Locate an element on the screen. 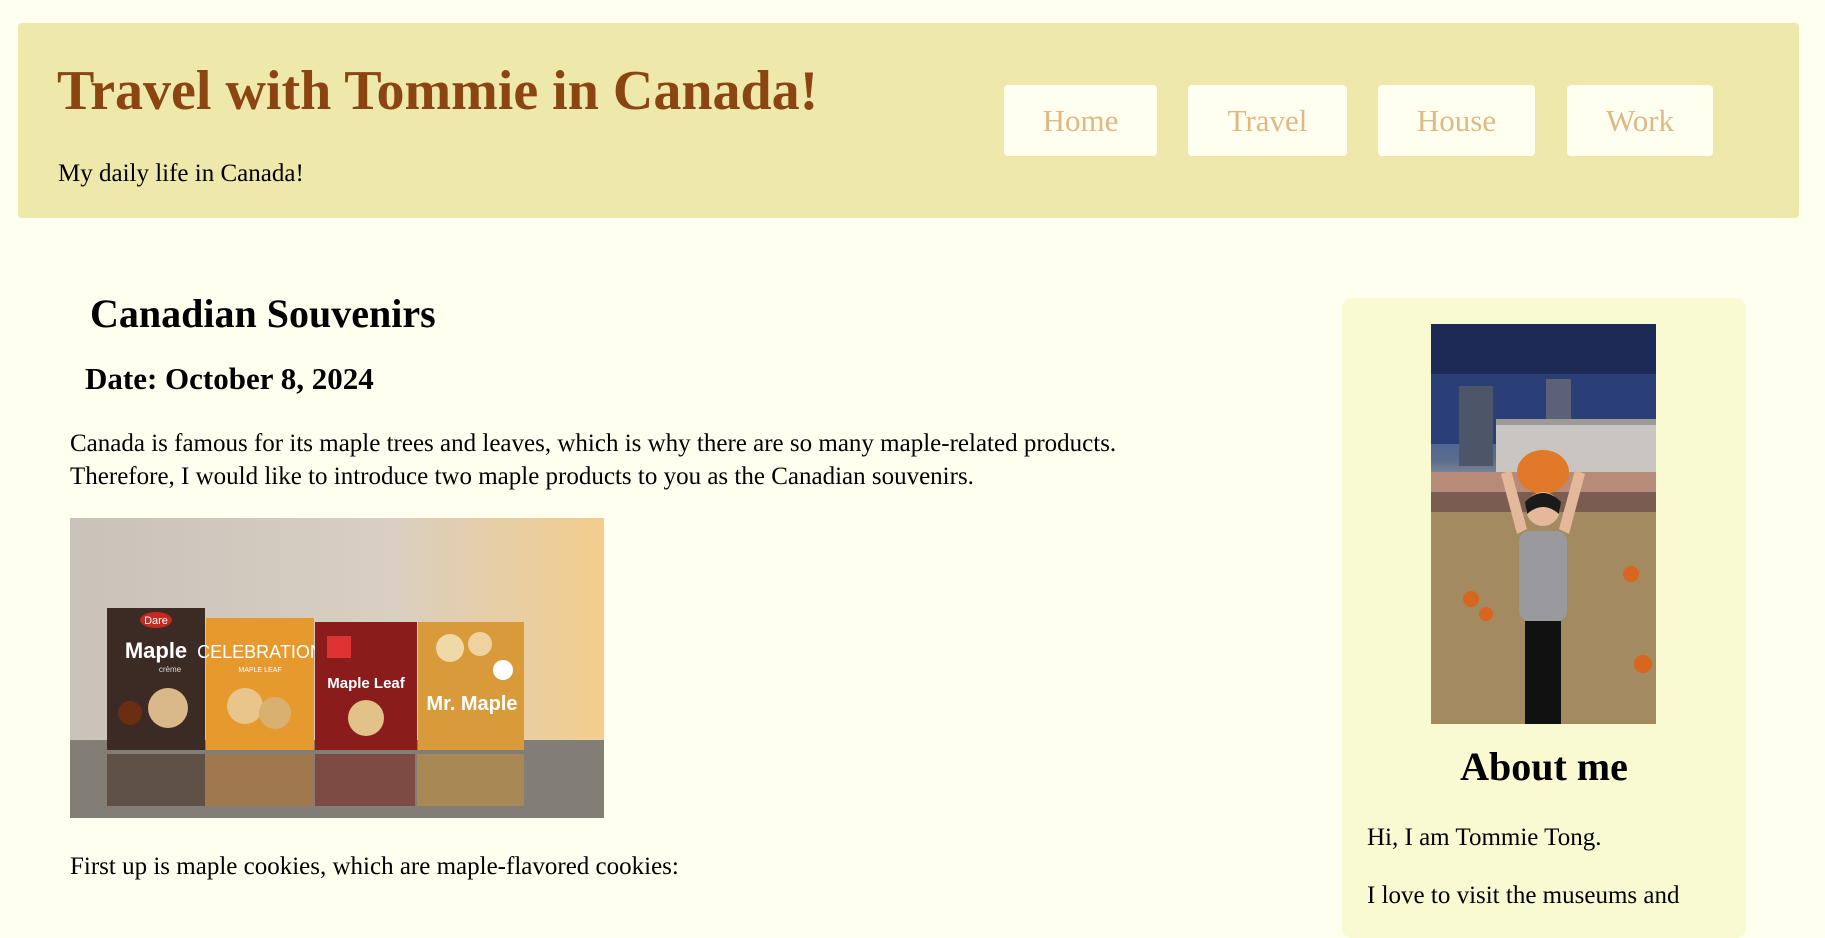 The image size is (1825, 938). site-tagline: My daily life in Canada! is located at coordinates (181, 173).